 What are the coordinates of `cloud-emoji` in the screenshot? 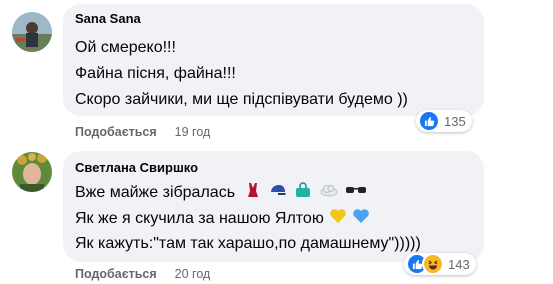 It's located at (329, 193).